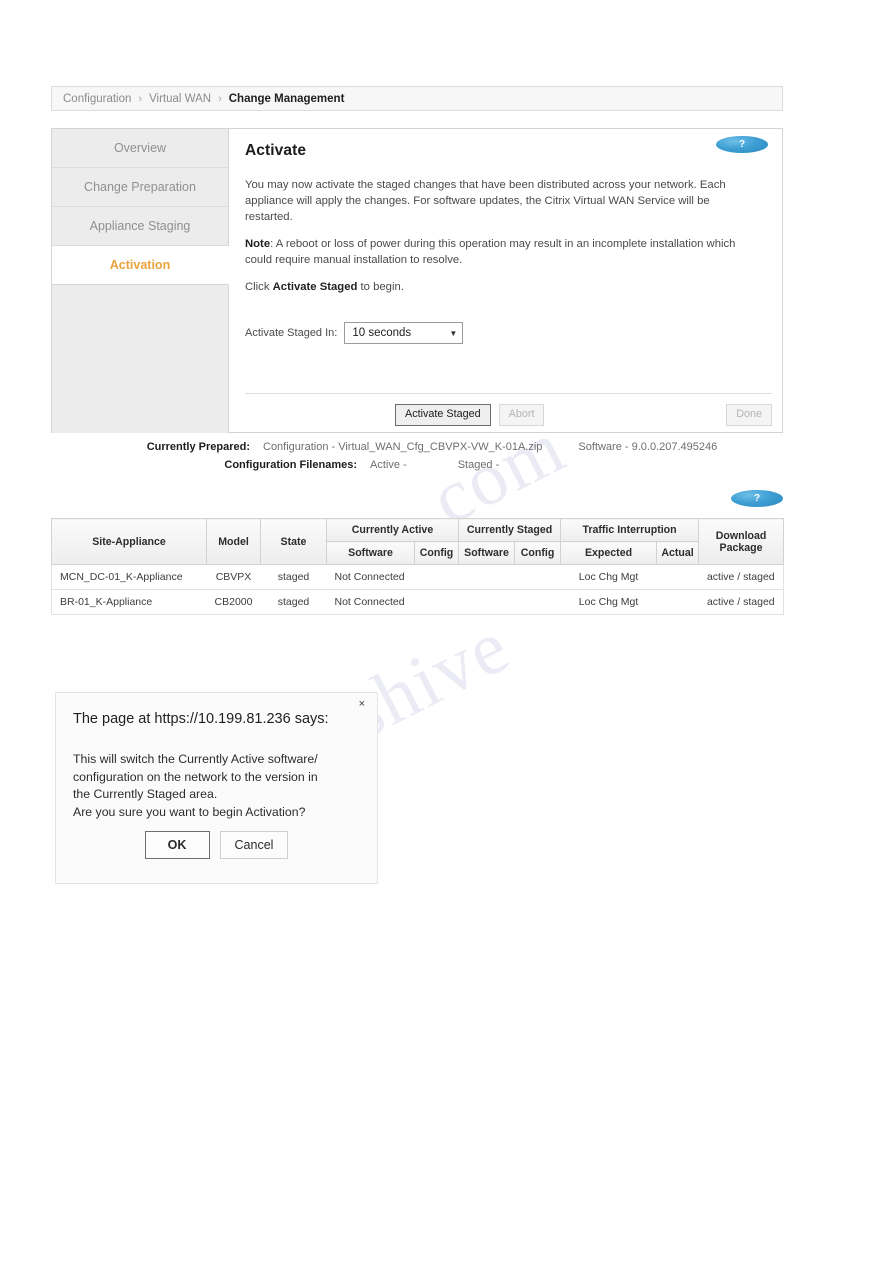  Describe the element at coordinates (129, 577) in the screenshot. I see `cell-site-appliance: MCN_DC-01_K-Appliance` at that location.